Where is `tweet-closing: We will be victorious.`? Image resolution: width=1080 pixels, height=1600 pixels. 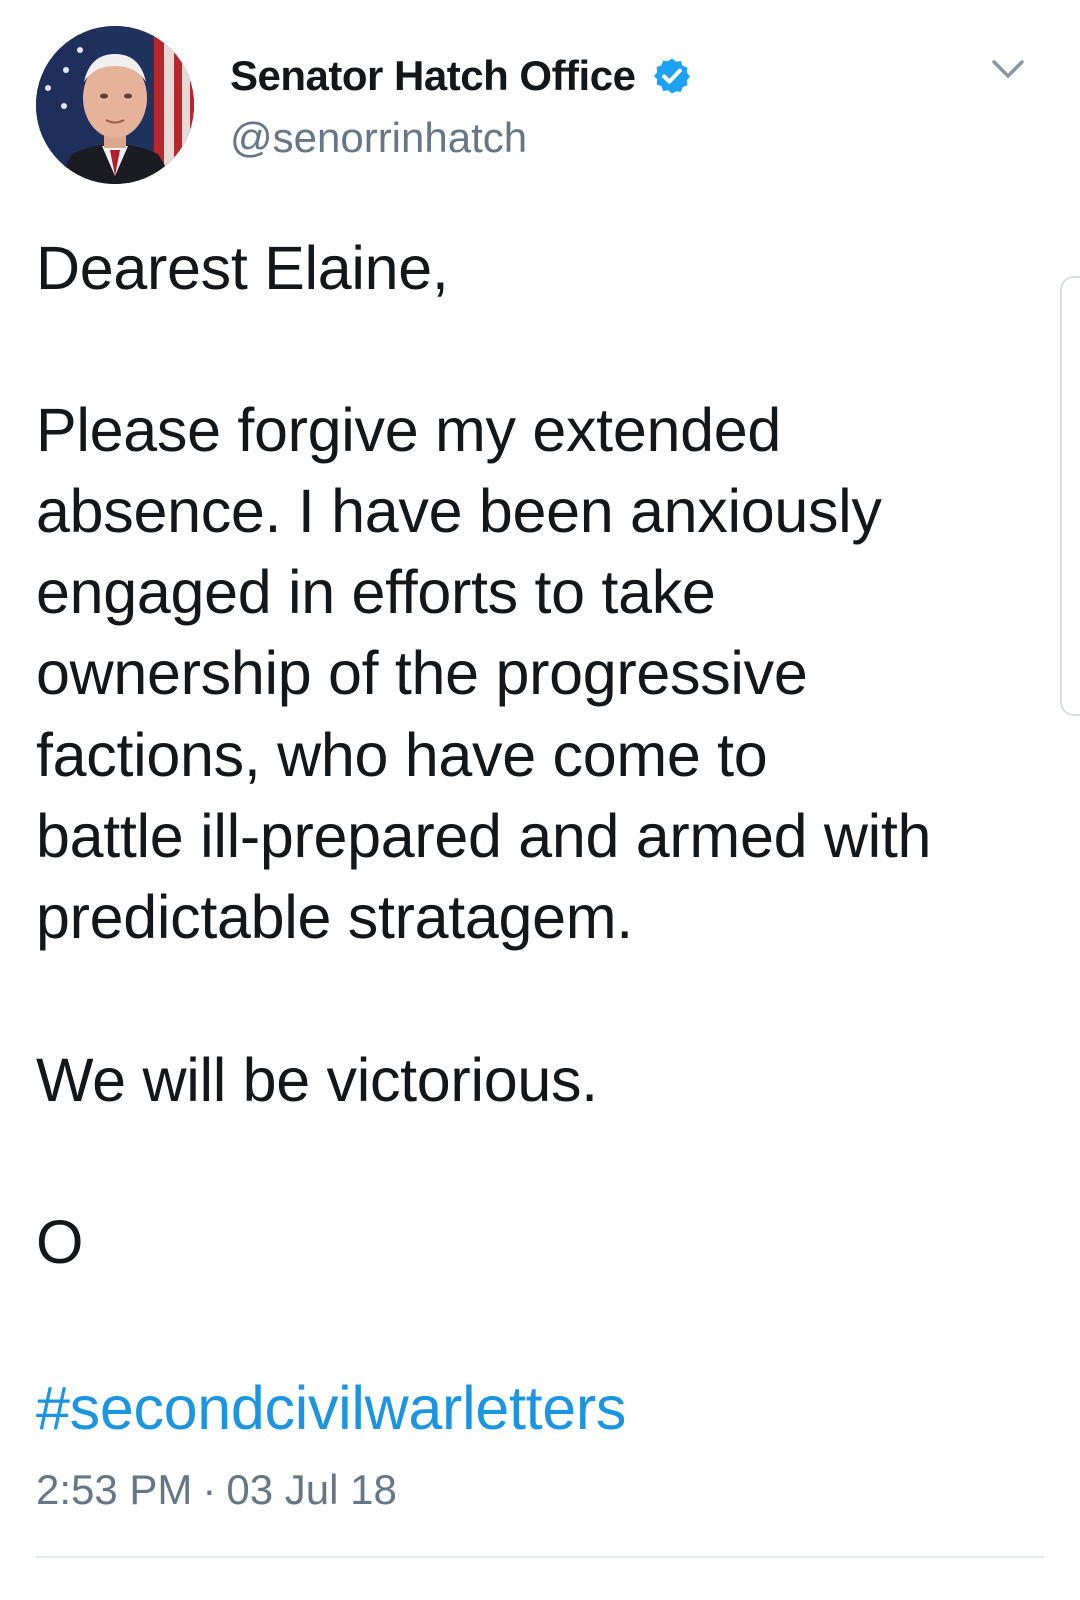
tweet-closing: We will be victorious. is located at coordinates (317, 1080).